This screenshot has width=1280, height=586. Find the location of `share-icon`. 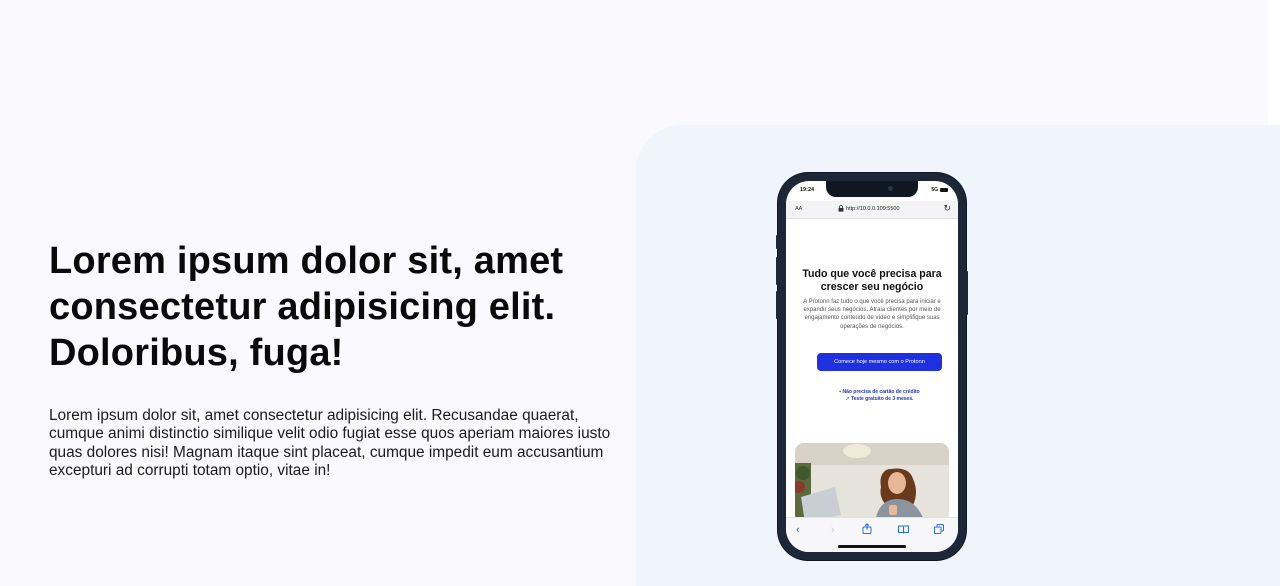

share-icon is located at coordinates (867, 530).